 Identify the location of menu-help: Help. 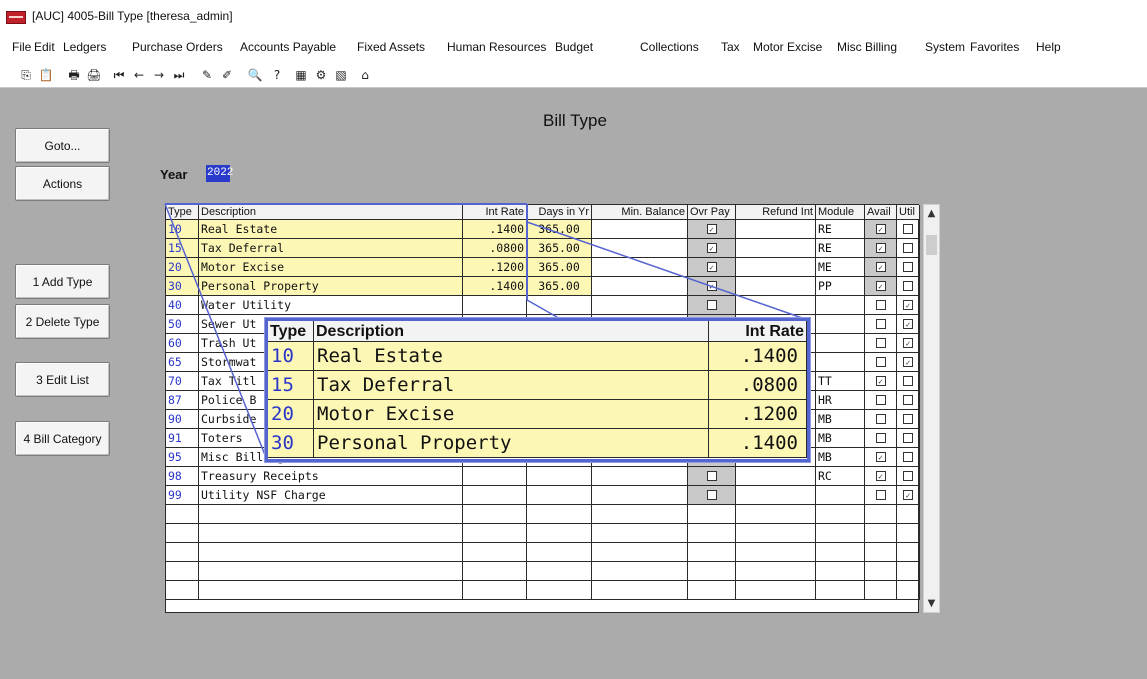
(1048, 47).